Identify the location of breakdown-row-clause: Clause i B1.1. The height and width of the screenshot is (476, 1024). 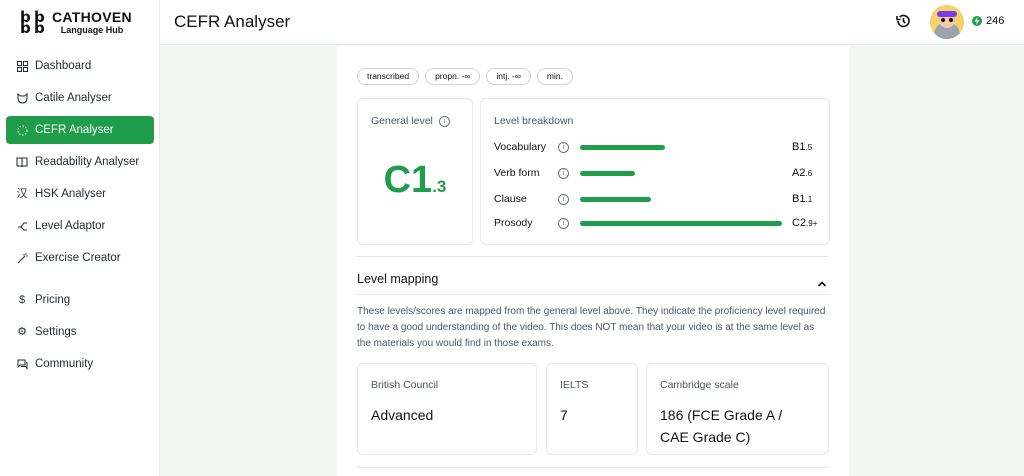
(659, 199).